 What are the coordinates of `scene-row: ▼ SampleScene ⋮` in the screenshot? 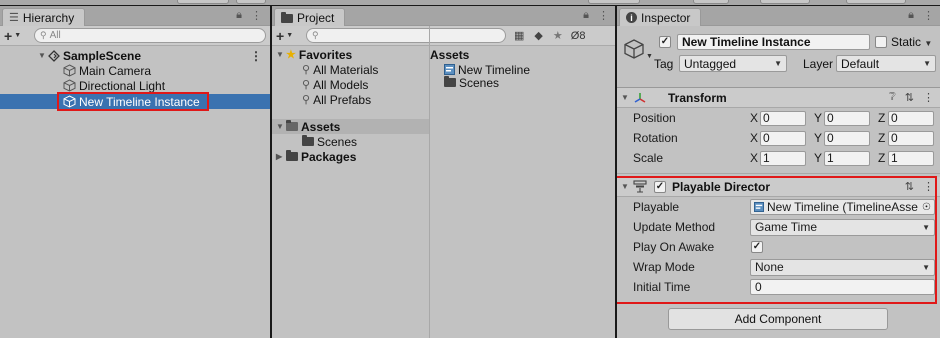 It's located at (135, 55).